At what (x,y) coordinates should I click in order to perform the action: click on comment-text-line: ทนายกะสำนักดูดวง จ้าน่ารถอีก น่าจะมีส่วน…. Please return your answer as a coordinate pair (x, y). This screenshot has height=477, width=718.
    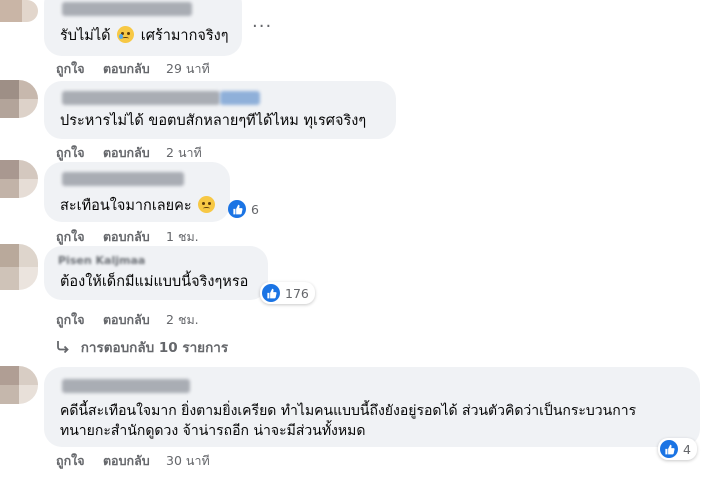
    Looking at the image, I should click on (213, 431).